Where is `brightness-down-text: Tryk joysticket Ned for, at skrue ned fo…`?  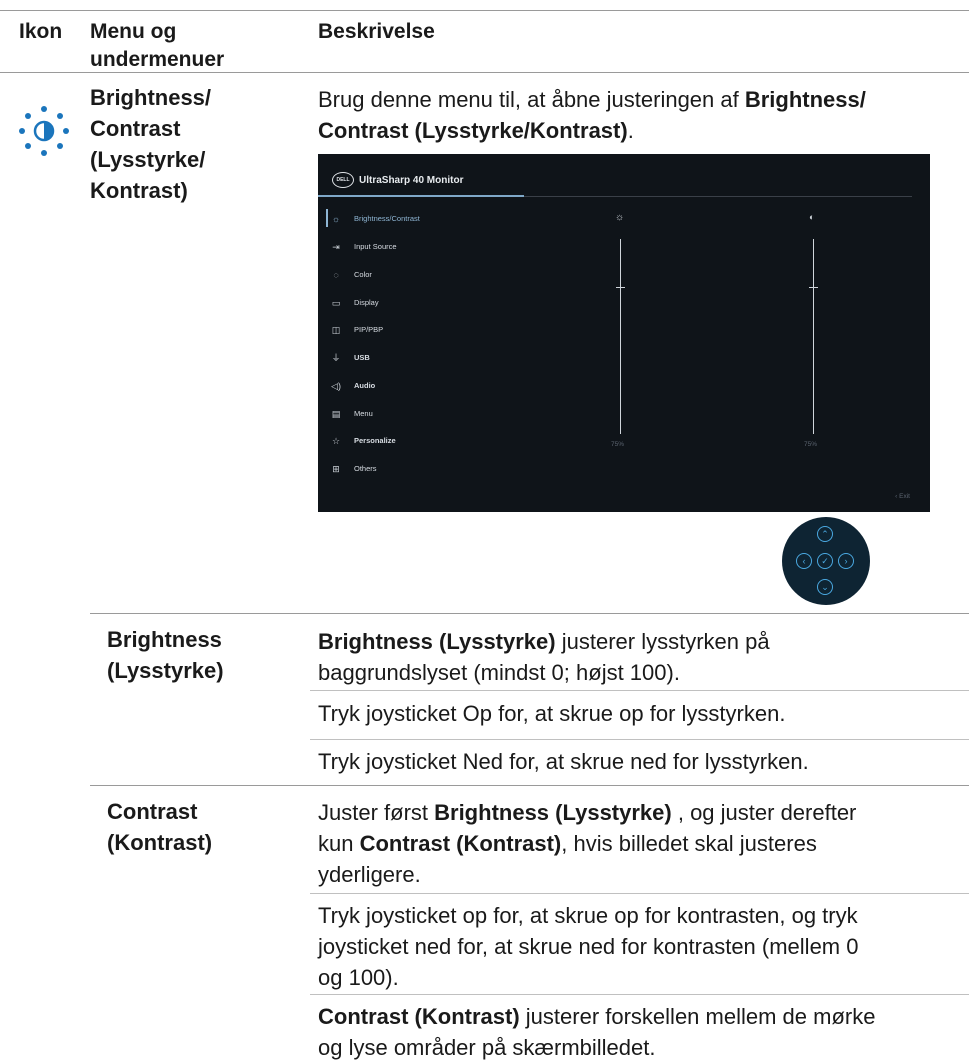 brightness-down-text: Tryk joysticket Ned for, at skrue ned fo… is located at coordinates (563, 761).